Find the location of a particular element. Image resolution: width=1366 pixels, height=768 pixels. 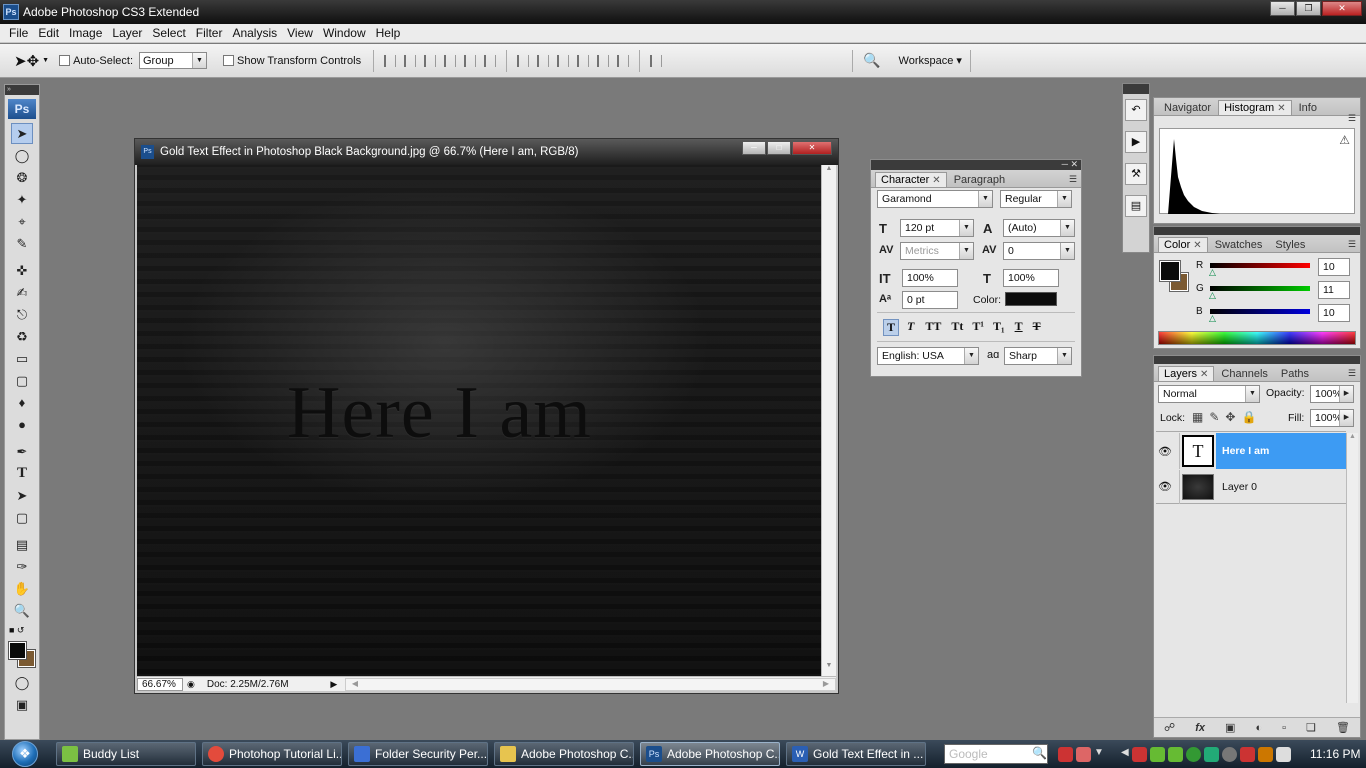

font-family-dropdown: Garamond ▼ is located at coordinates (935, 199).